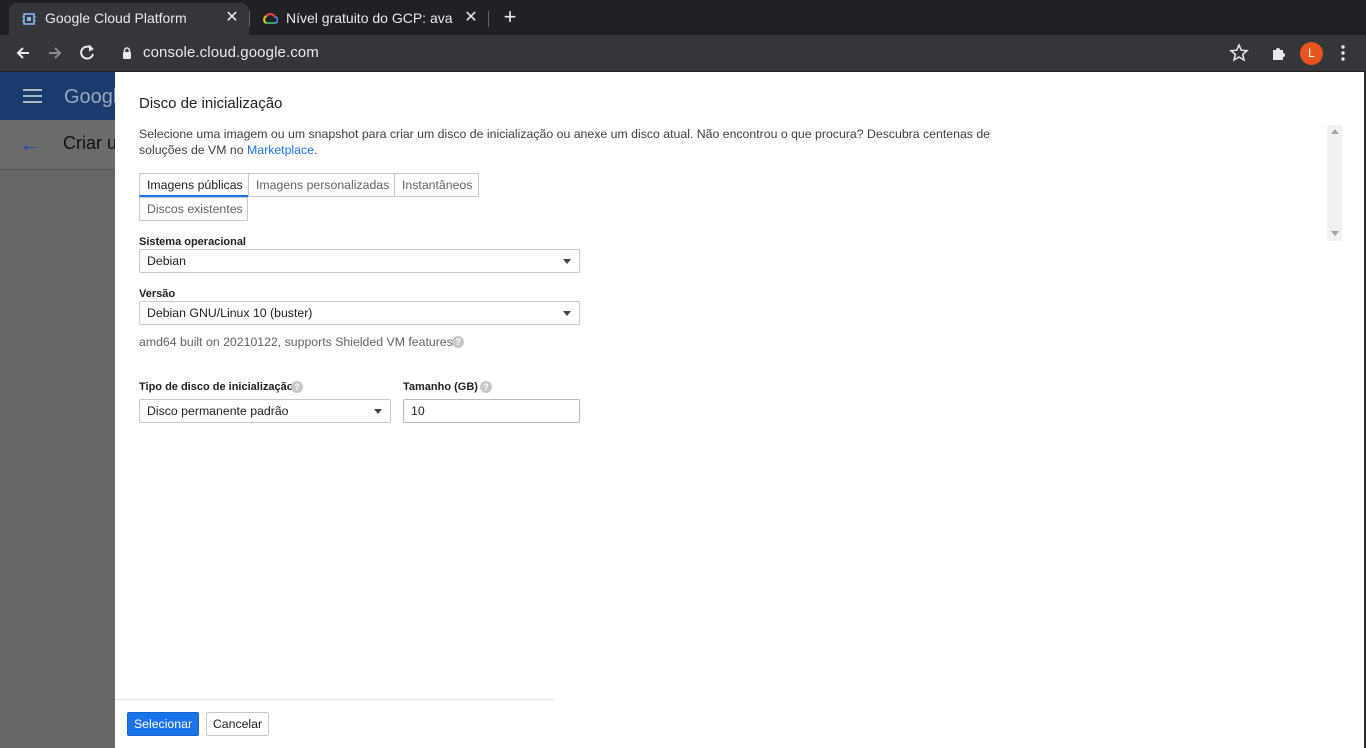 This screenshot has height=748, width=1366. I want to click on tab-snapshots: Instantâneos, so click(436, 185).